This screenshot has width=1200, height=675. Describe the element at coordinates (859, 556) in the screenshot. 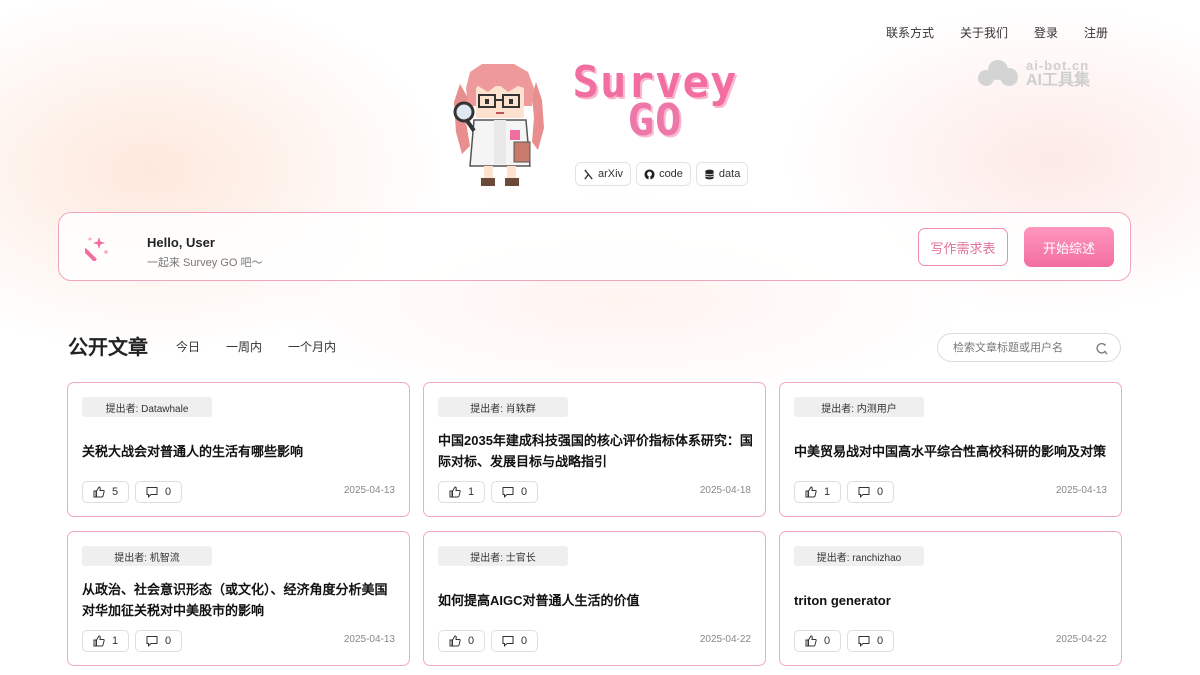

I see `author-tag: 提出者: ranchizhao` at that location.